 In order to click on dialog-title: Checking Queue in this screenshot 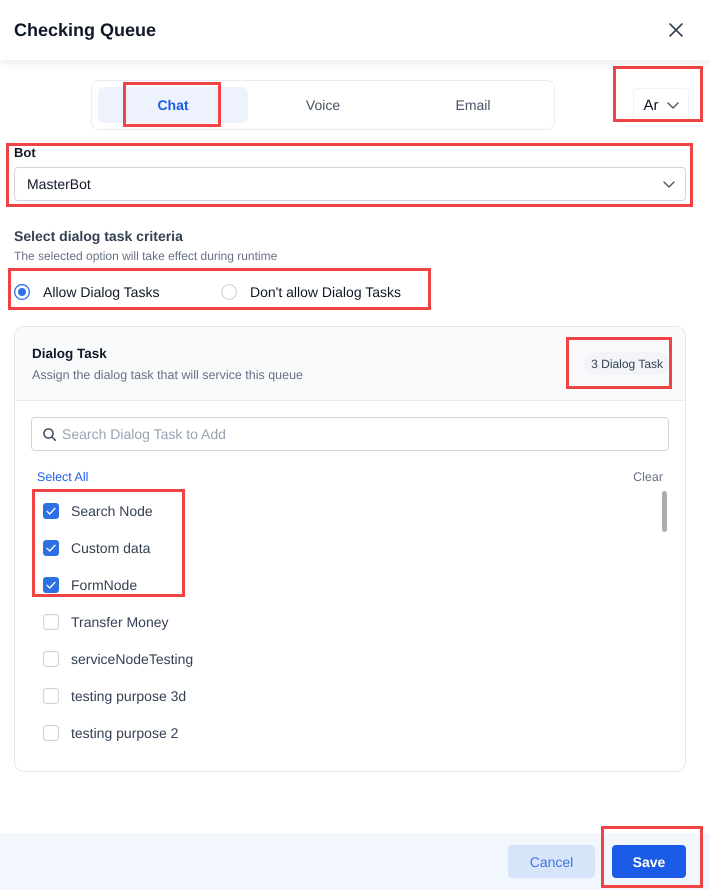, I will do `click(85, 30)`.